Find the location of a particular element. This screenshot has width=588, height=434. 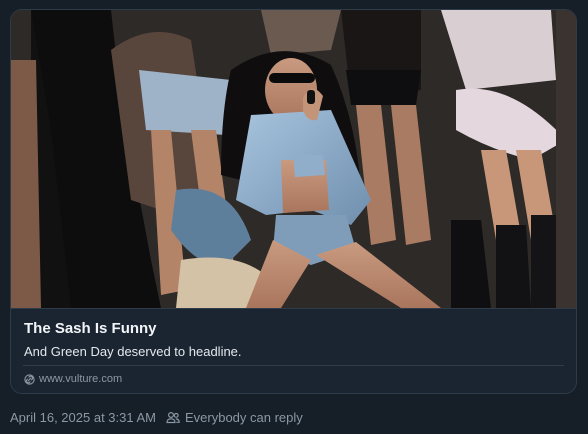

link-headline: The Sash Is Funny is located at coordinates (90, 328).